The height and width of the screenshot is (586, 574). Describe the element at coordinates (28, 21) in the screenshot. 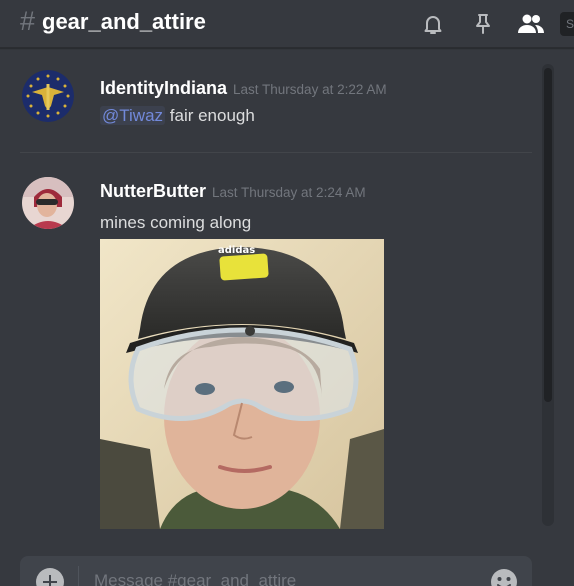

I see `channel-hash-icon: #` at that location.